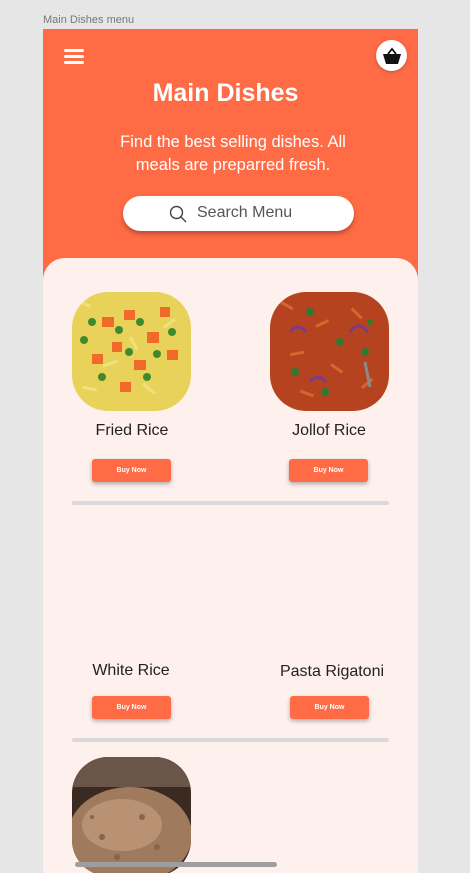 This screenshot has height=873, width=470. I want to click on fried-rice-image, so click(131, 351).